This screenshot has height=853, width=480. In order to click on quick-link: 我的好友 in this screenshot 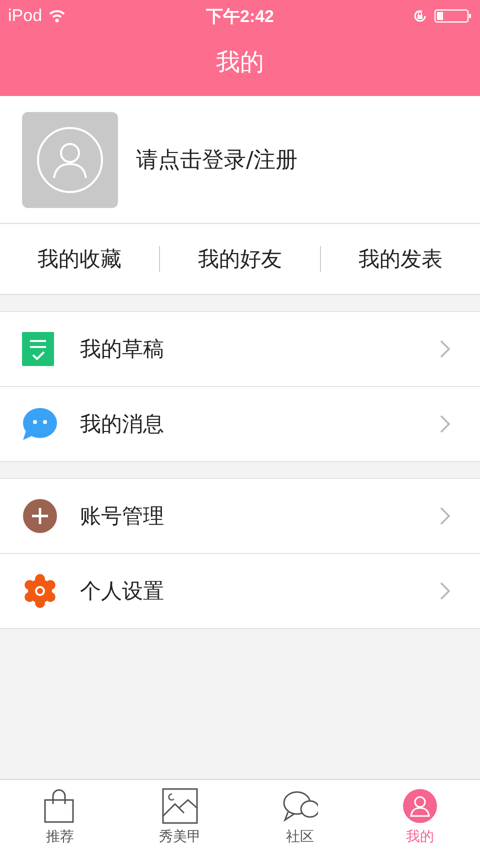, I will do `click(240, 259)`.